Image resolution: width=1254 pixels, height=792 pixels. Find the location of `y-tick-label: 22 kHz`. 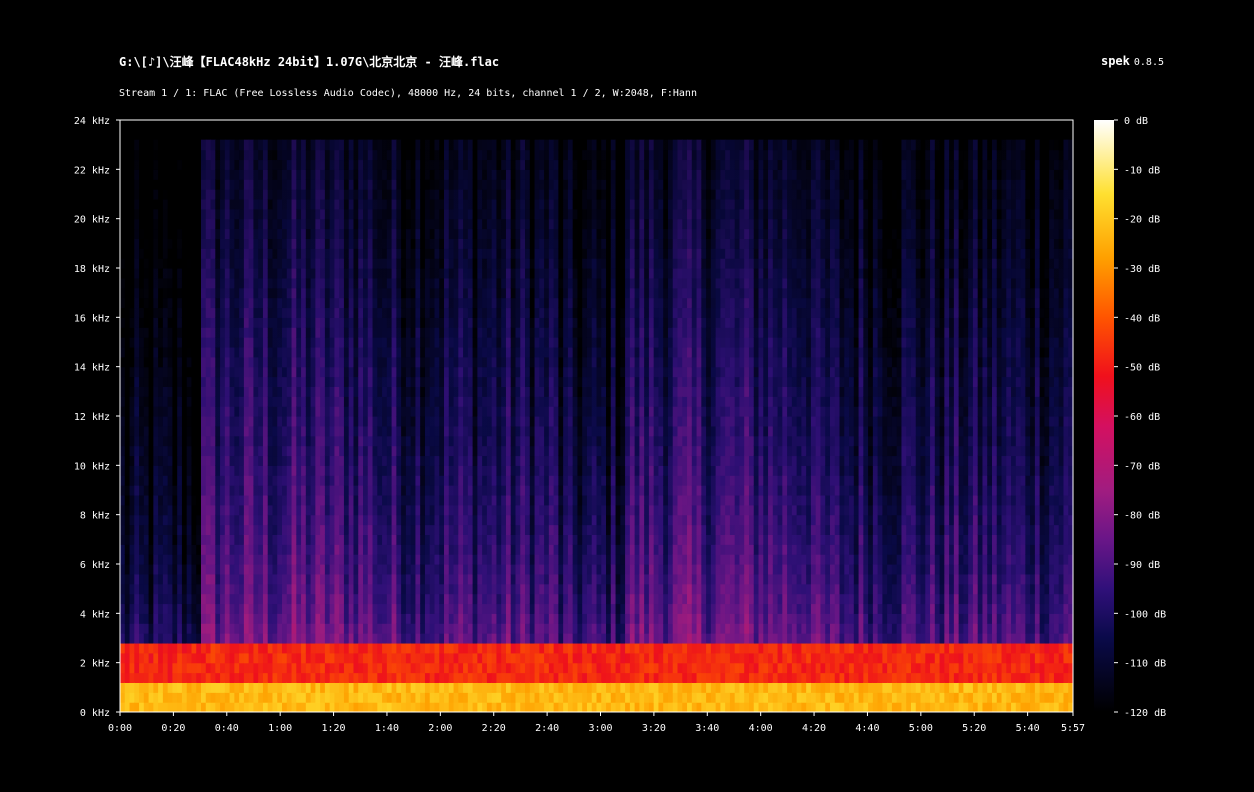

y-tick-label: 22 kHz is located at coordinates (92, 170).